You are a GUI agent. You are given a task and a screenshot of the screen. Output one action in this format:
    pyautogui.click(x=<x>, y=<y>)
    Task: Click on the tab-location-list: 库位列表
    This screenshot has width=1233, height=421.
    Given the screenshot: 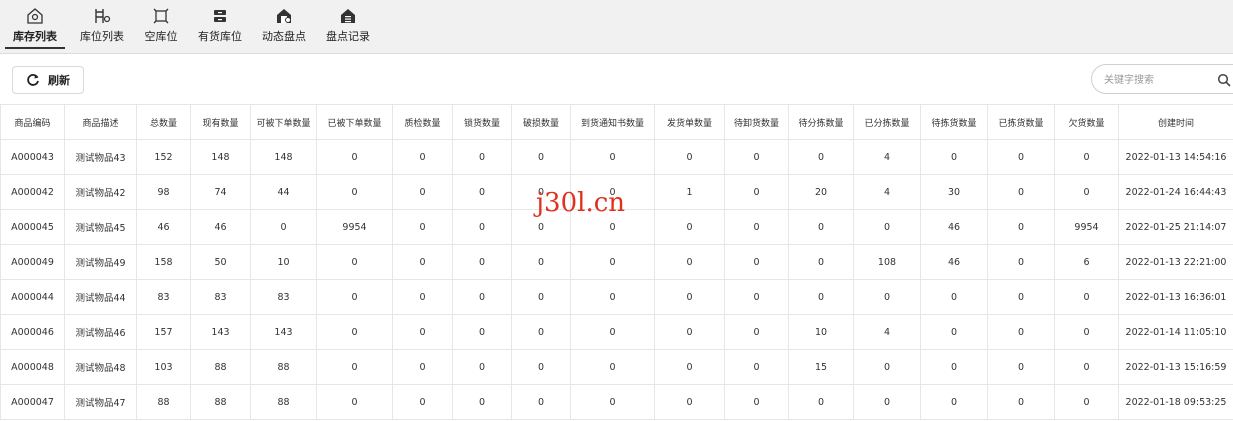 What is the action you would take?
    pyautogui.click(x=102, y=26)
    